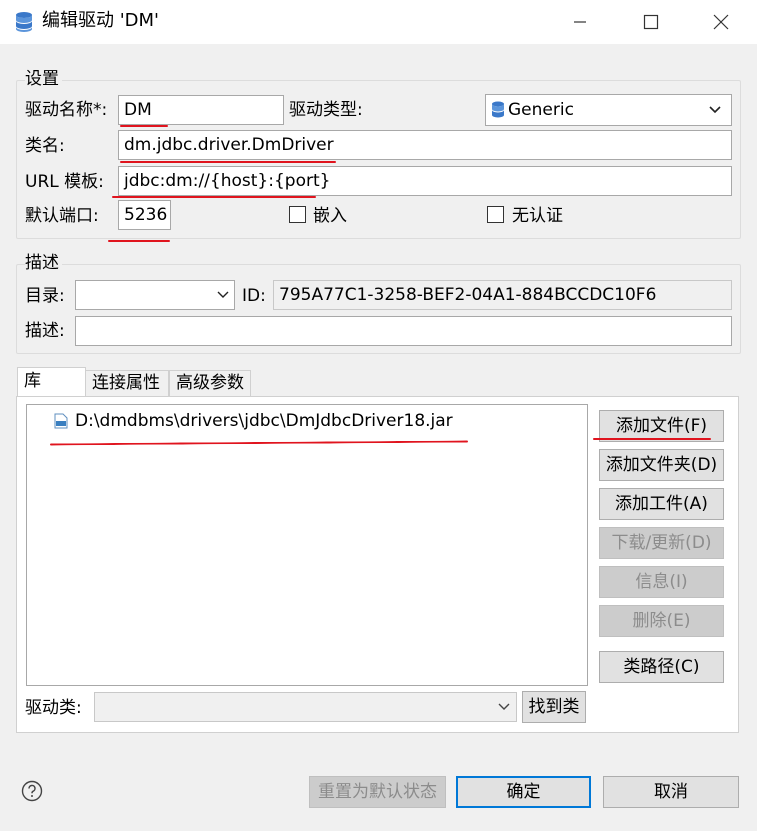  What do you see at coordinates (554, 707) in the screenshot?
I see `find-class-button: 找到类` at bounding box center [554, 707].